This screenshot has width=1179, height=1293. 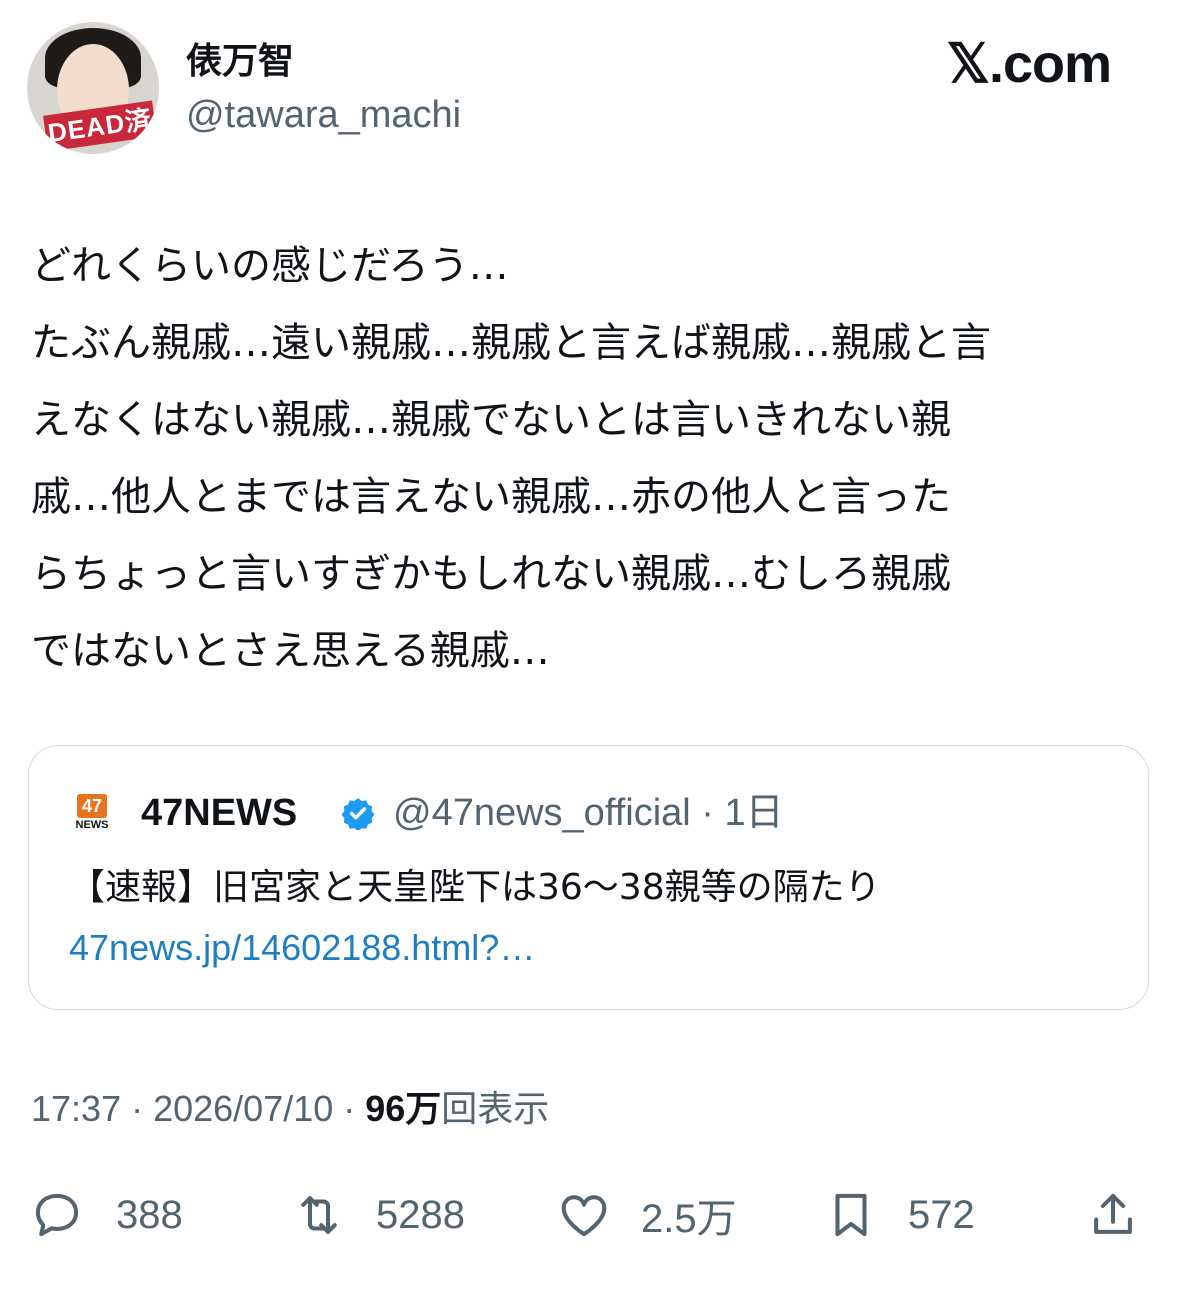 What do you see at coordinates (323, 115) in the screenshot?
I see `author-handle: @tawara_machi` at bounding box center [323, 115].